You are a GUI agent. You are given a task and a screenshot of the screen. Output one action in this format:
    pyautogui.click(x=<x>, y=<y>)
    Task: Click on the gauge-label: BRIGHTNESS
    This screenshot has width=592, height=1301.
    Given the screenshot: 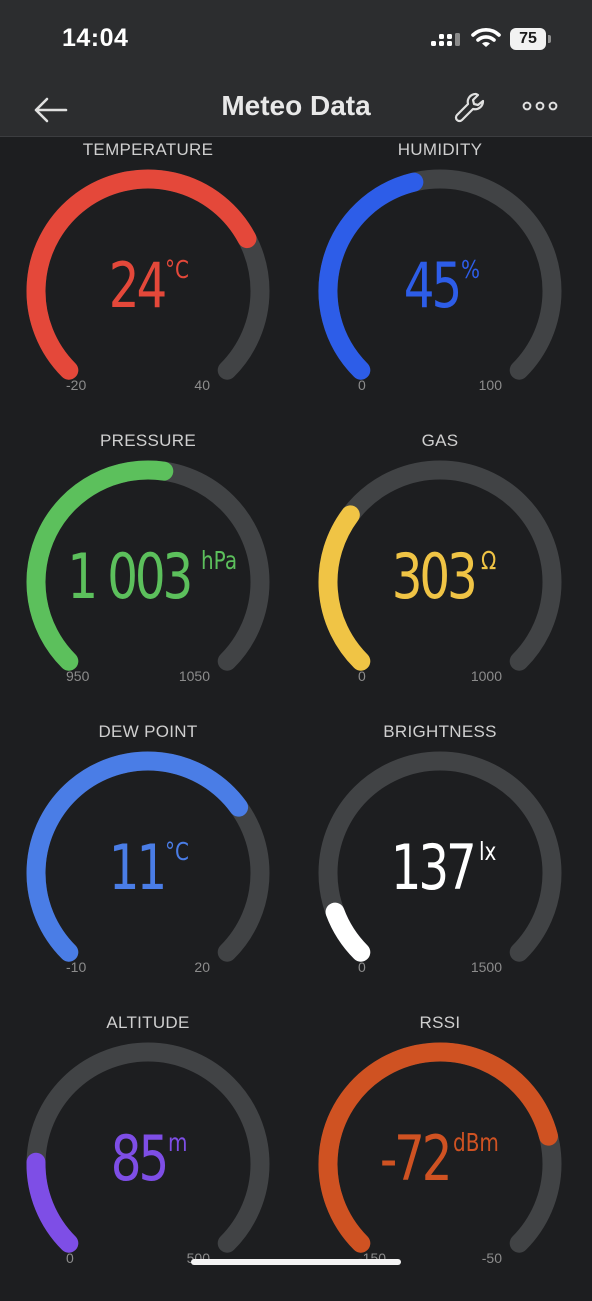 What is the action you would take?
    pyautogui.click(x=440, y=731)
    